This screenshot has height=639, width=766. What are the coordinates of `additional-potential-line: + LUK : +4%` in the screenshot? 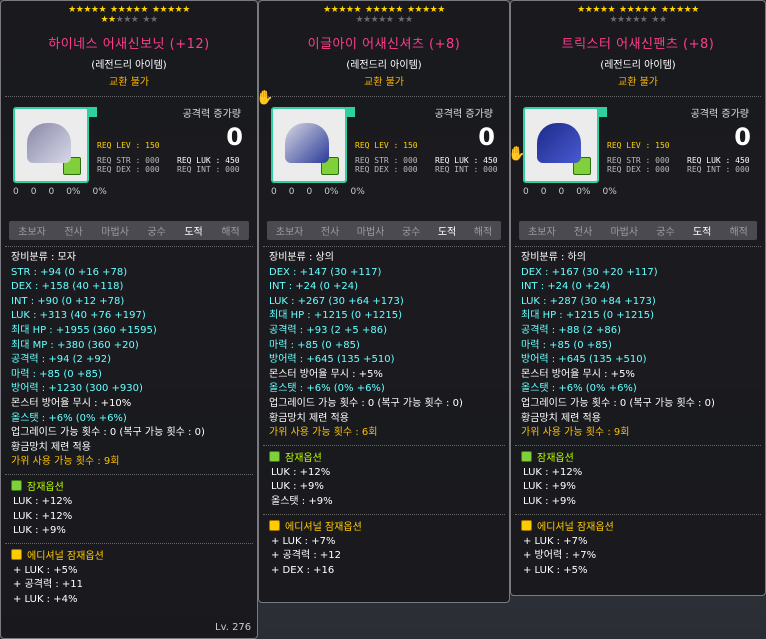 It's located at (45, 599).